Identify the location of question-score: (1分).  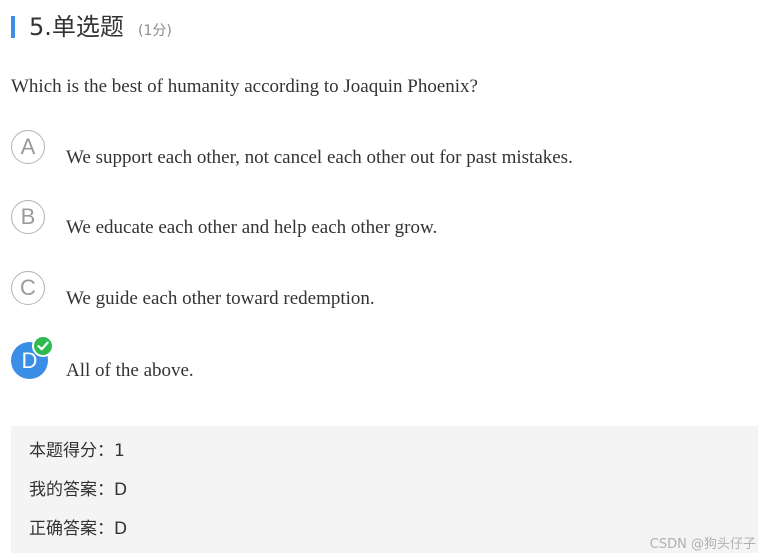
(155, 31).